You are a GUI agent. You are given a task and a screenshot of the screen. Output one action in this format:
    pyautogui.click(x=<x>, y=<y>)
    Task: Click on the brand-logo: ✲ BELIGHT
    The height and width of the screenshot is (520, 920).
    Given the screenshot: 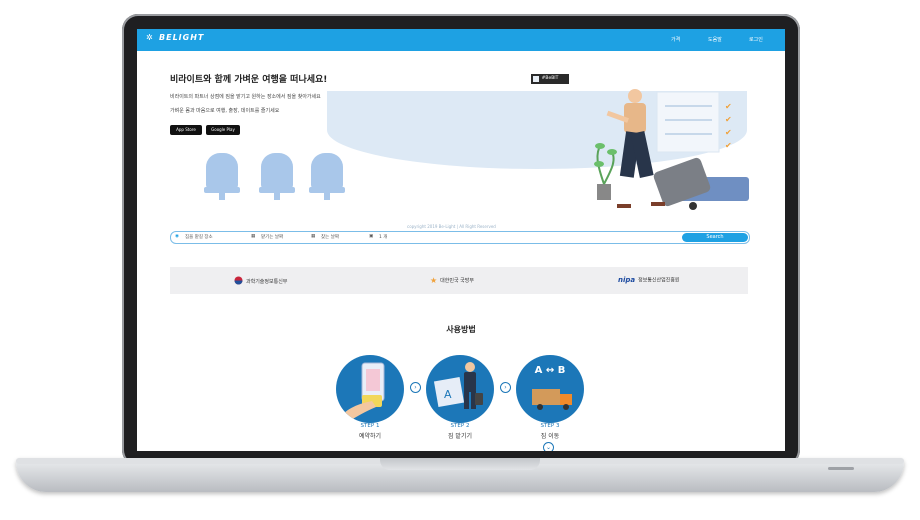 What is the action you would take?
    pyautogui.click(x=175, y=37)
    